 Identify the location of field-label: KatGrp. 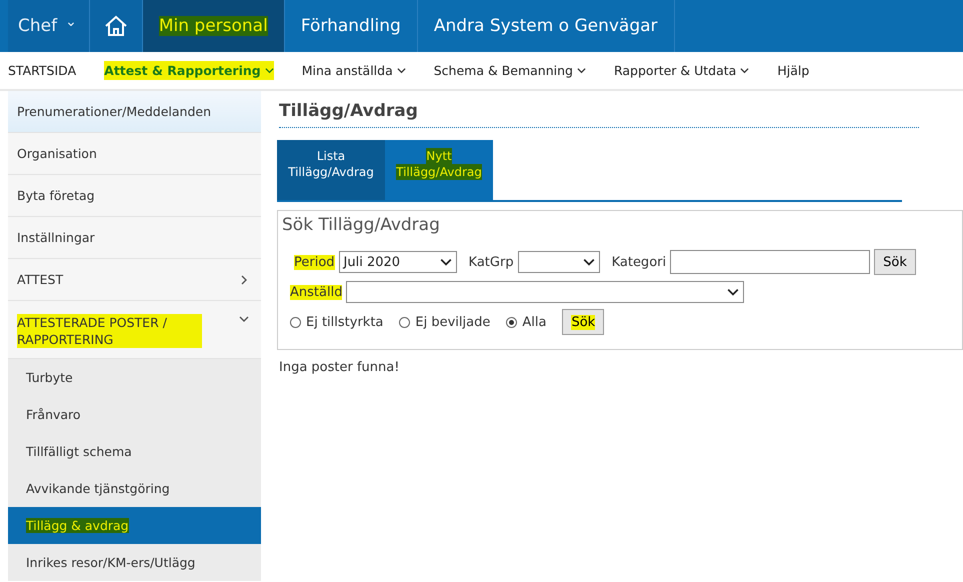
(491, 262).